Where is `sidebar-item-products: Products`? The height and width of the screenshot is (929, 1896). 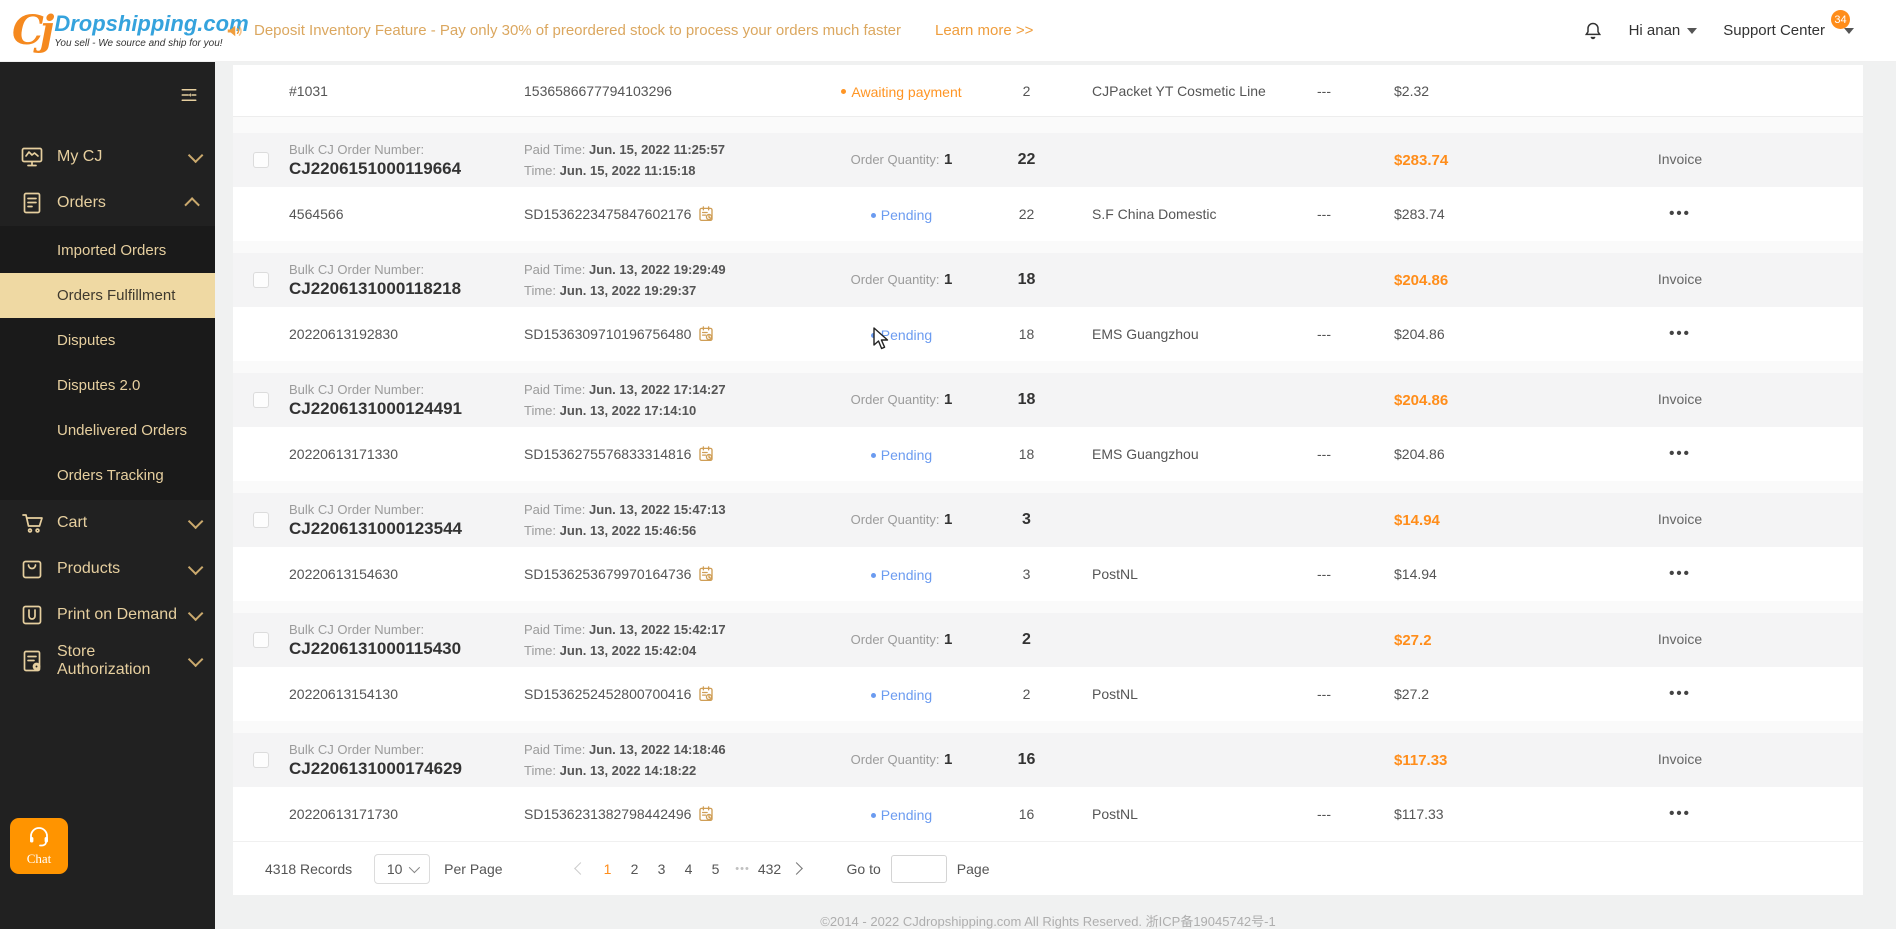
sidebar-item-products: Products is located at coordinates (107, 569).